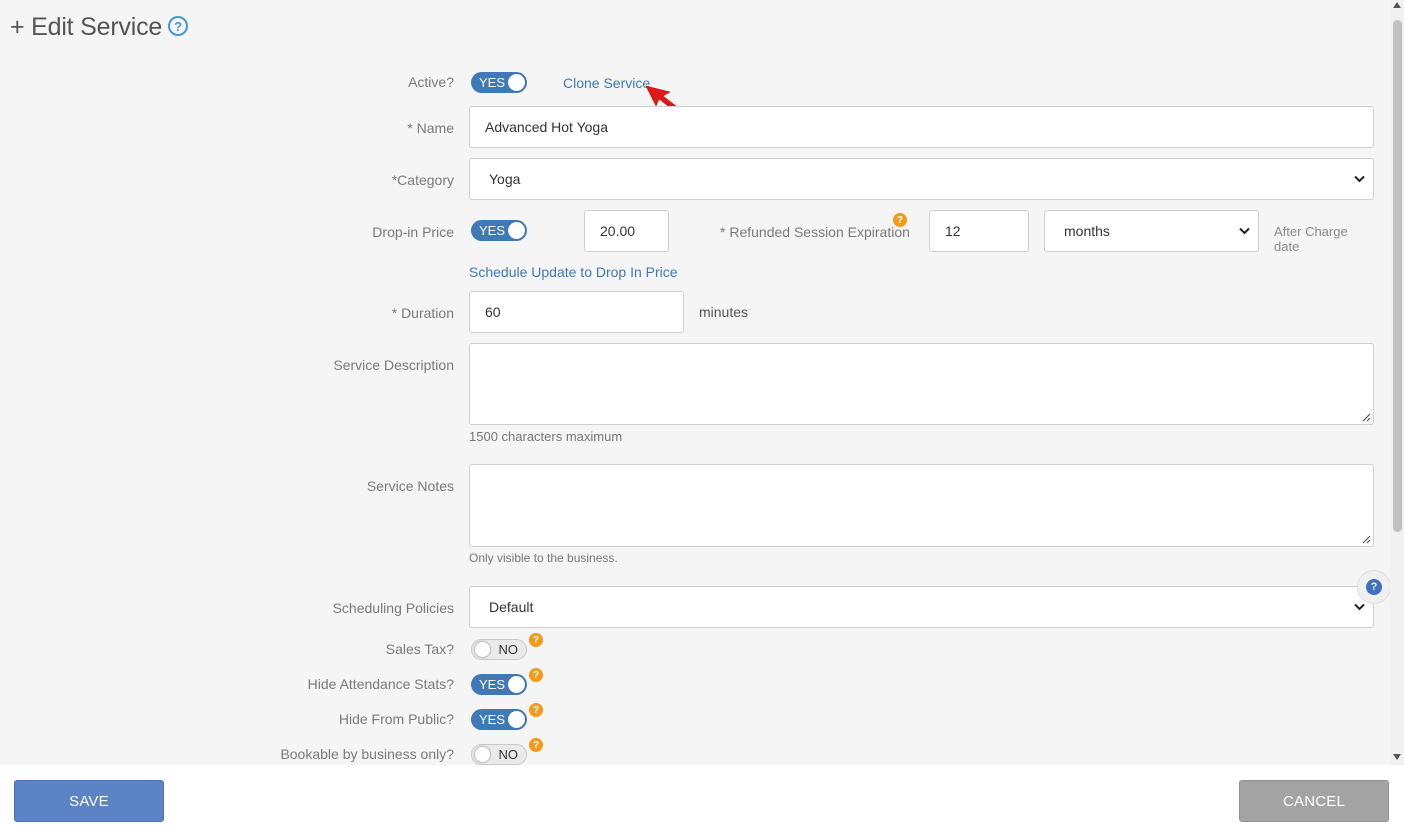 The height and width of the screenshot is (834, 1404). I want to click on duration-input: 60, so click(576, 312).